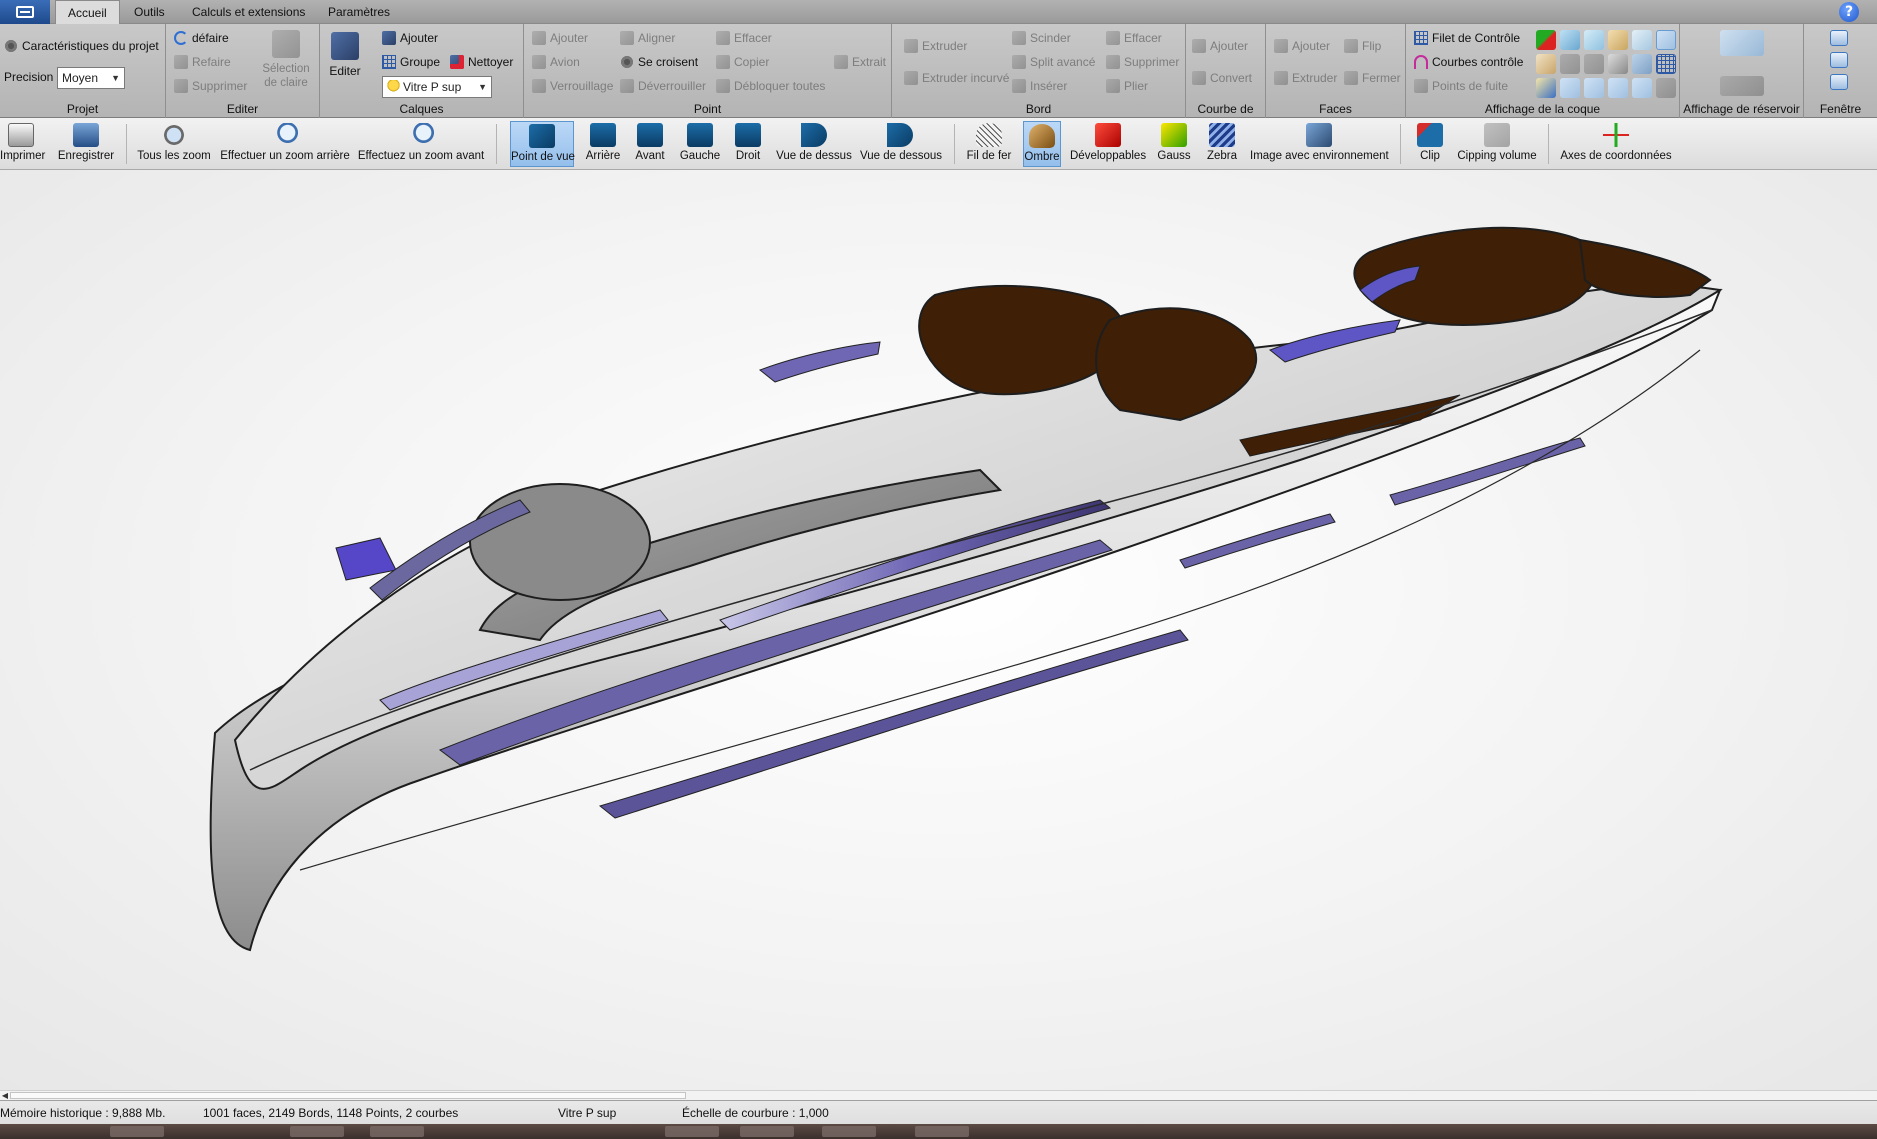 The height and width of the screenshot is (1139, 1877). What do you see at coordinates (650, 144) in the screenshot?
I see `view-front-button: Avant` at bounding box center [650, 144].